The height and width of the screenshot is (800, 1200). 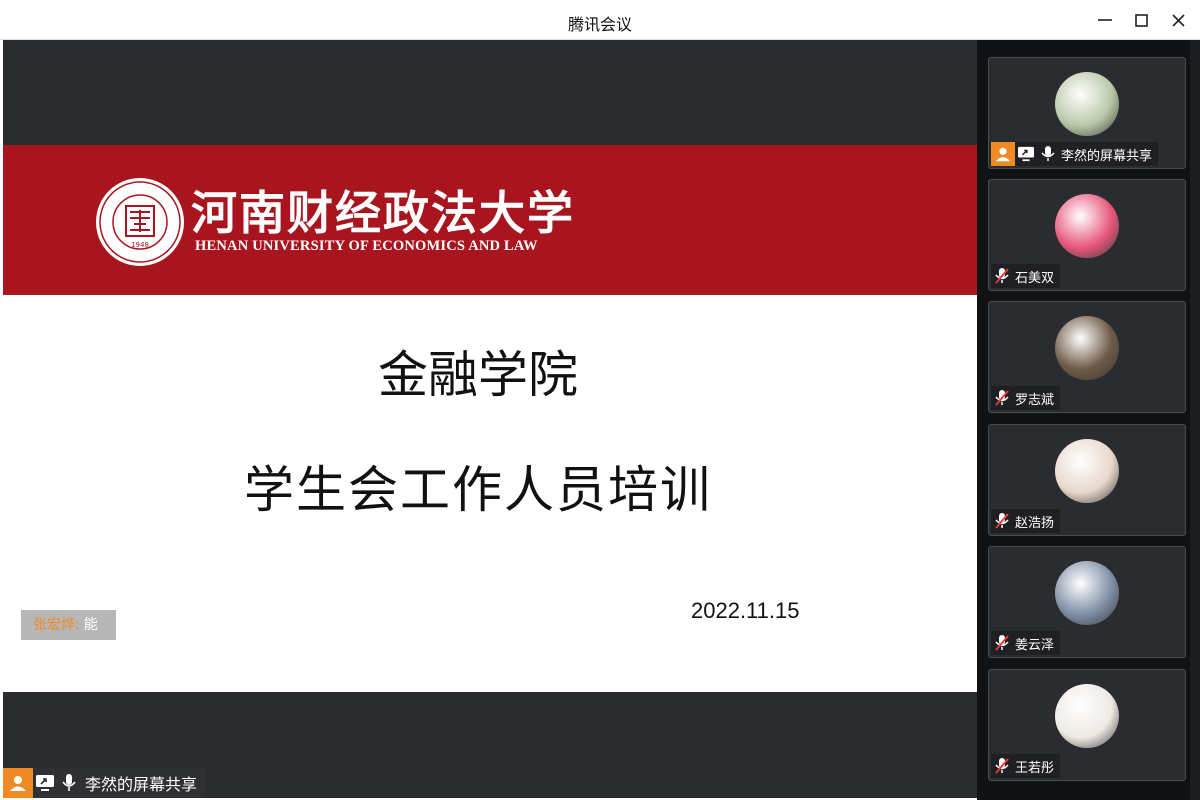 I want to click on speaking-name: 张宏烨:, so click(x=56, y=625).